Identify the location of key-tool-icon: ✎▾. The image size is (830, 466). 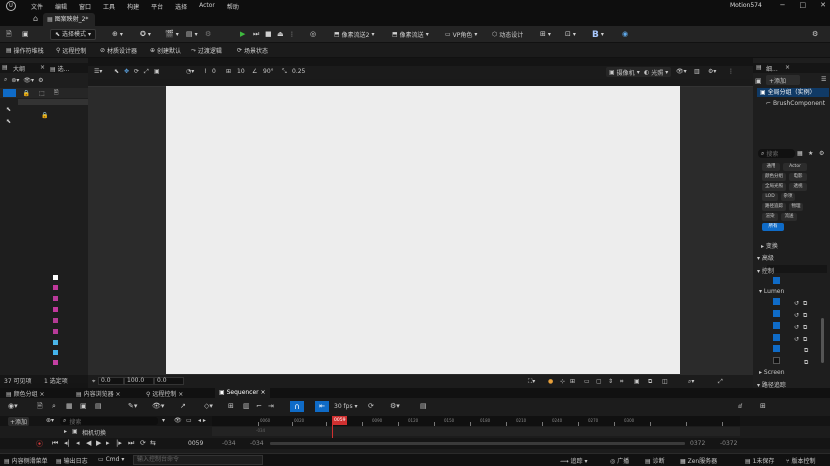
(132, 406).